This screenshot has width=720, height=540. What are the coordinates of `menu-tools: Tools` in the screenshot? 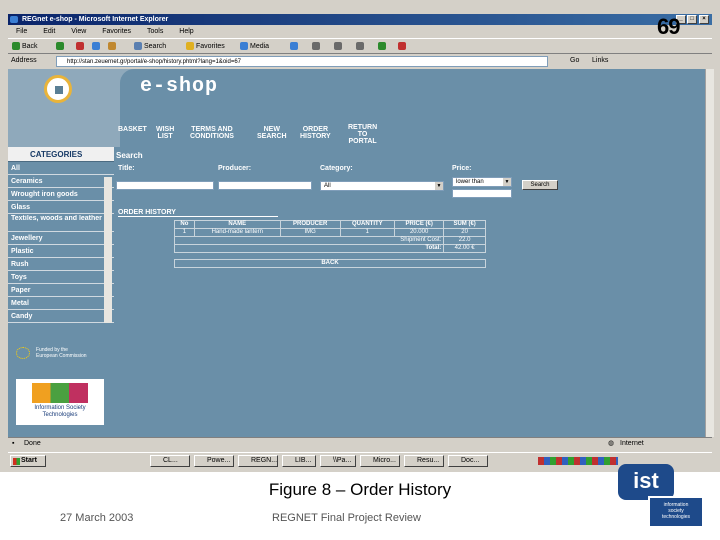 It's located at (155, 31).